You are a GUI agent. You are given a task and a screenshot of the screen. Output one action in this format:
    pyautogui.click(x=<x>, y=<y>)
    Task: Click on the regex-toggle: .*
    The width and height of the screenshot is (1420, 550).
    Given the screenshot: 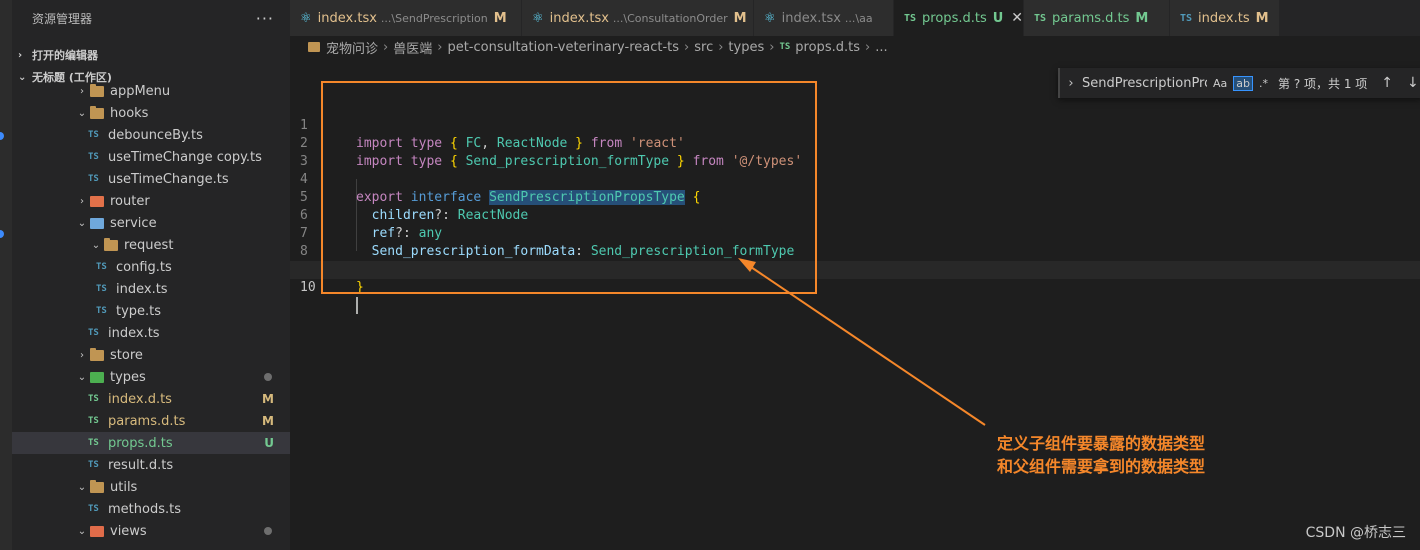 What is the action you would take?
    pyautogui.click(x=1263, y=83)
    